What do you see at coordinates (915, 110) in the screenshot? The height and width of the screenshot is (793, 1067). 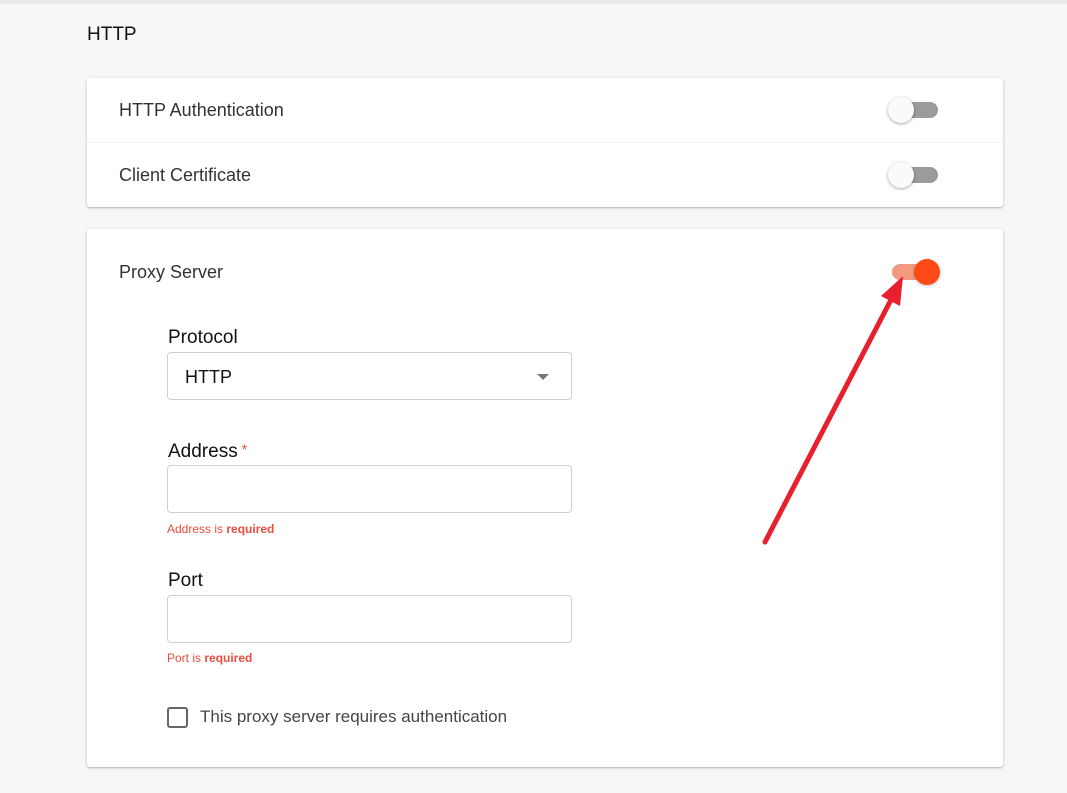 I see `http-authentication-toggle` at bounding box center [915, 110].